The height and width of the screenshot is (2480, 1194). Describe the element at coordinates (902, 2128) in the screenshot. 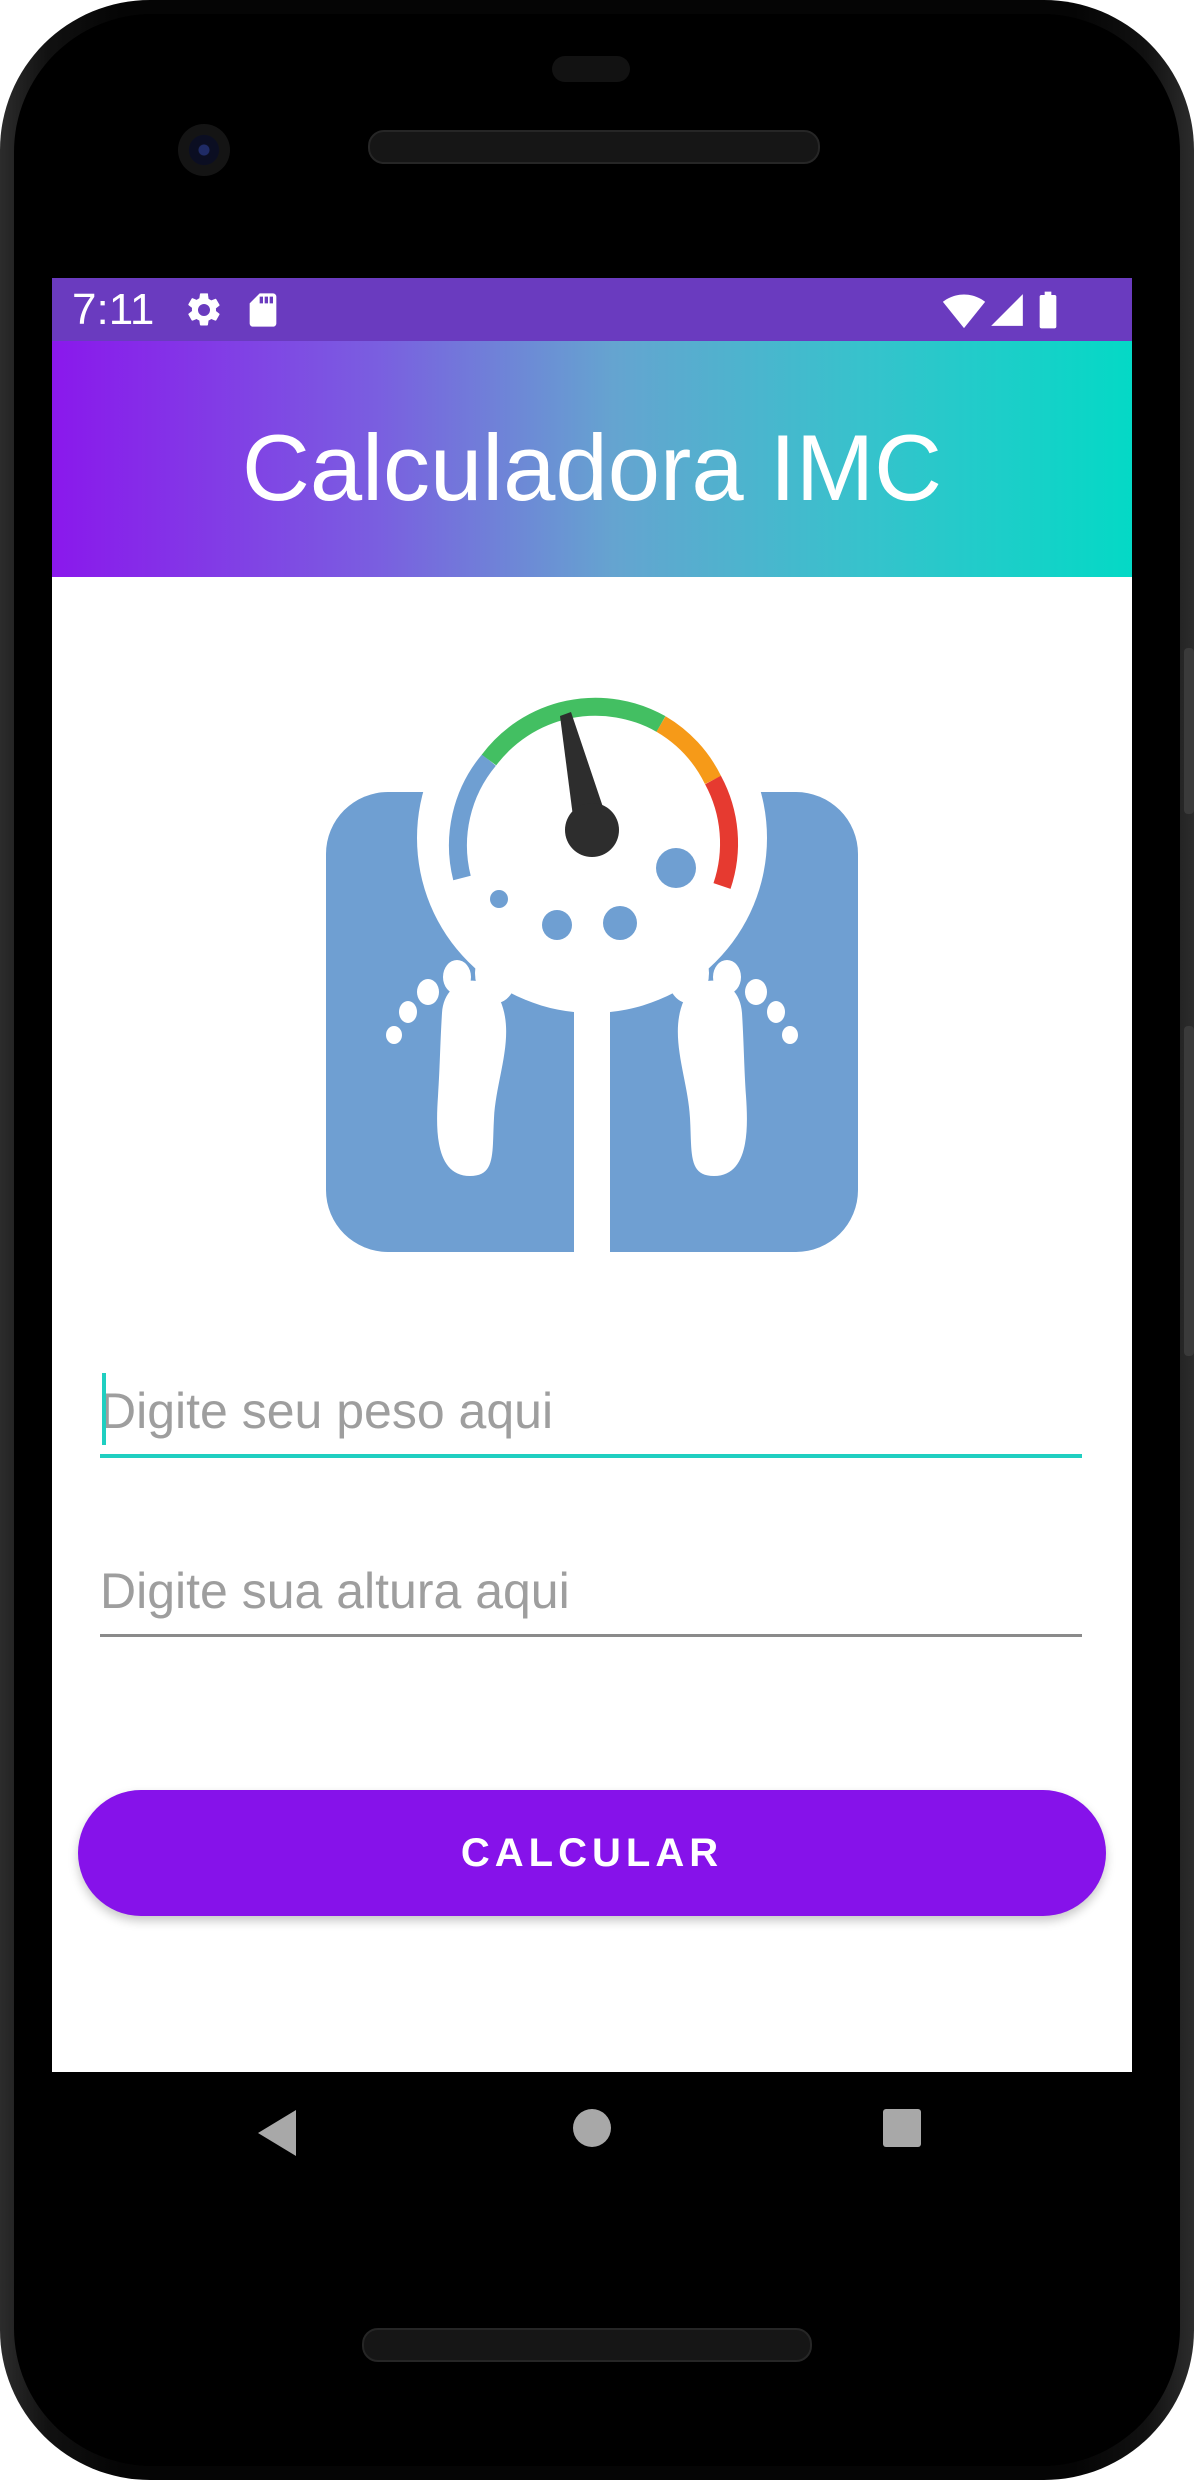

I see `recents-icon` at that location.